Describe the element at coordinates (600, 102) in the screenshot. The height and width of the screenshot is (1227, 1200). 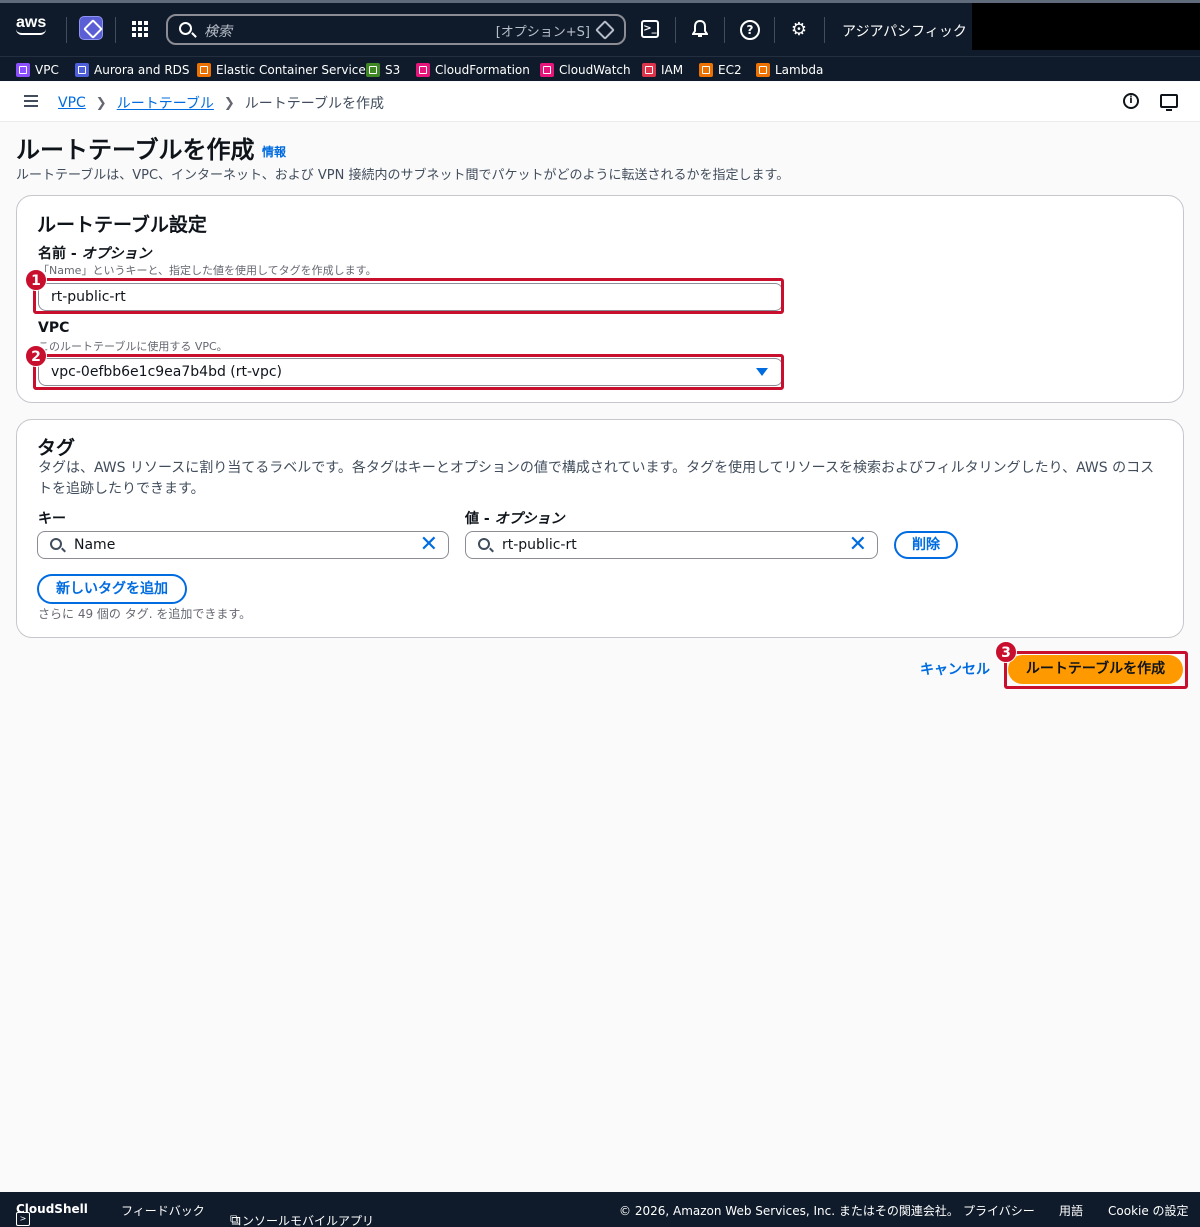
I see `breadcrumb-bar: VPC ❯ ルートテーブル ❯ ルートテーブルを作成 i` at that location.